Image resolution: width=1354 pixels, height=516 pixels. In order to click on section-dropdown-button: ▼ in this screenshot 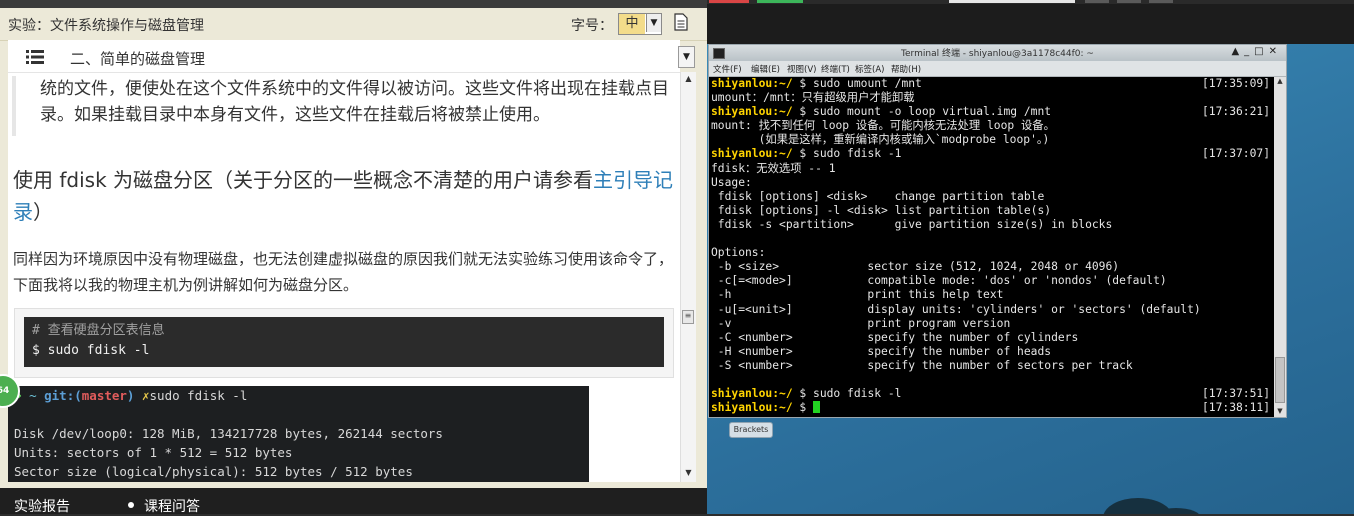, I will do `click(686, 57)`.